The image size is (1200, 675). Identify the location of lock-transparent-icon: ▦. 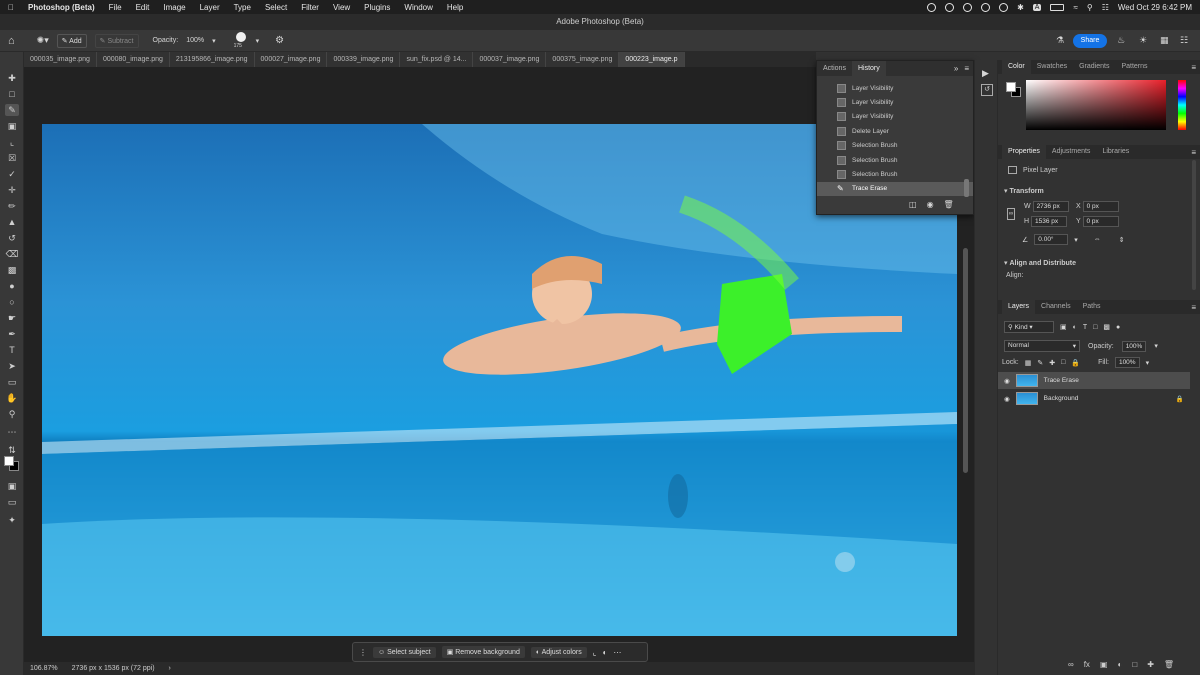
(1028, 363).